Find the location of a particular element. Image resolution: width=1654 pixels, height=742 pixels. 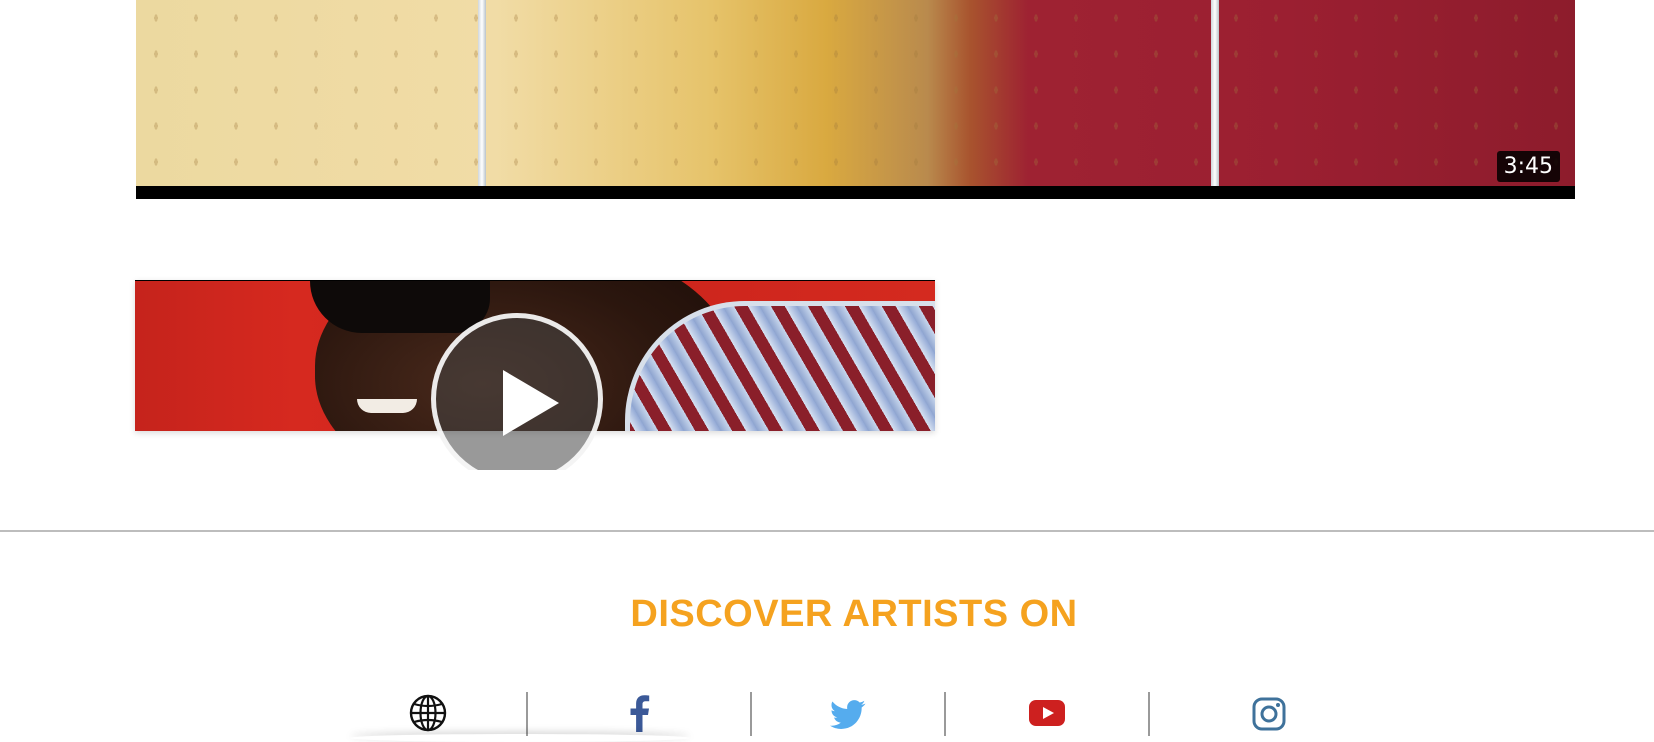

social-links-row is located at coordinates (859, 714).